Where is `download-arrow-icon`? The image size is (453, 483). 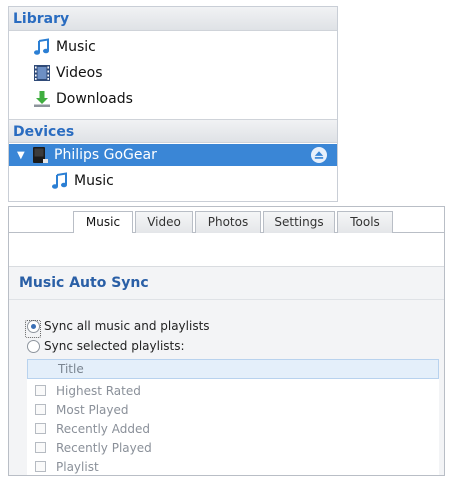 download-arrow-icon is located at coordinates (42, 99).